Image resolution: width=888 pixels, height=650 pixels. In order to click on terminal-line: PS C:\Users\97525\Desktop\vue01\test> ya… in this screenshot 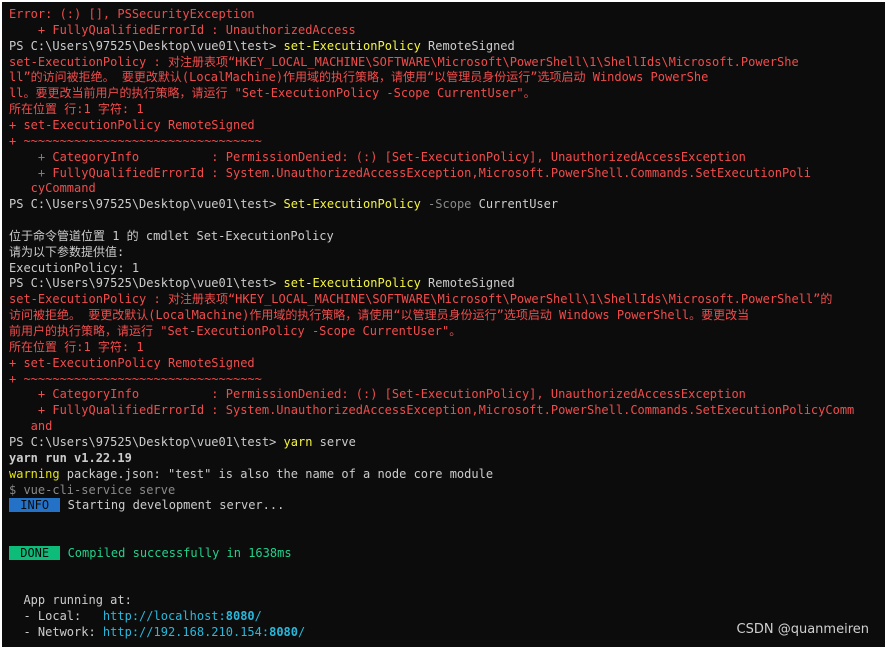, I will do `click(446, 442)`.